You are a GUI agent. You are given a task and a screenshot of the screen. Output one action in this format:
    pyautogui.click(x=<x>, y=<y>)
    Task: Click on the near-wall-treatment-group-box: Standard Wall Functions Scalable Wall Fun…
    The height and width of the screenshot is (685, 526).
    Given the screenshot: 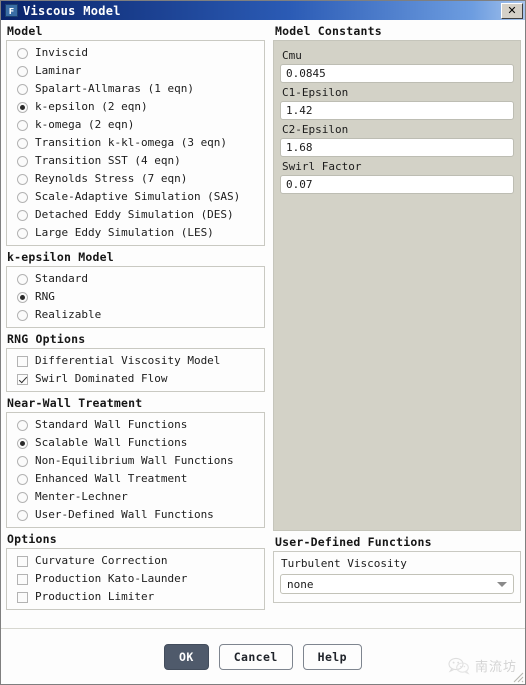 What is the action you would take?
    pyautogui.click(x=135, y=470)
    